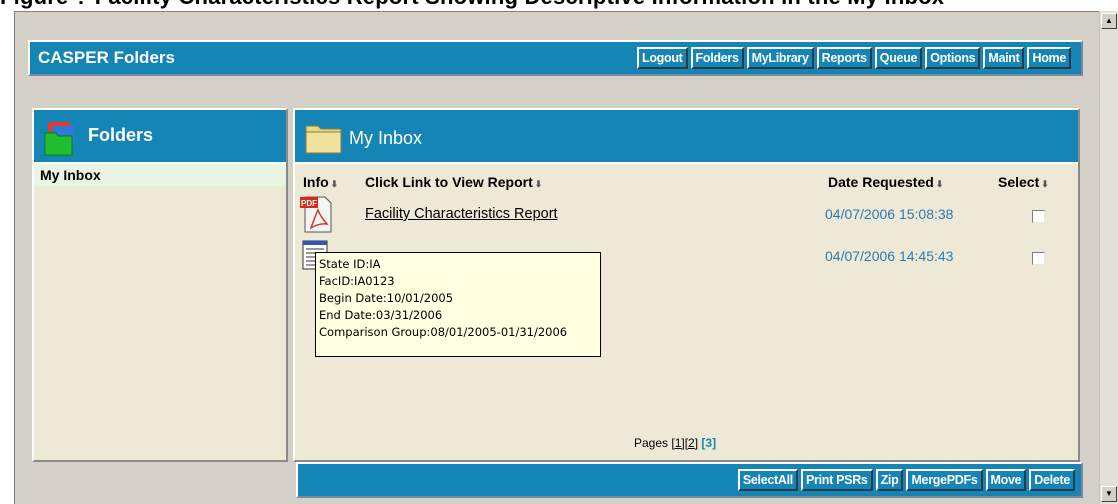 The image size is (1118, 504). I want to click on inbox-folder-icon, so click(323, 139).